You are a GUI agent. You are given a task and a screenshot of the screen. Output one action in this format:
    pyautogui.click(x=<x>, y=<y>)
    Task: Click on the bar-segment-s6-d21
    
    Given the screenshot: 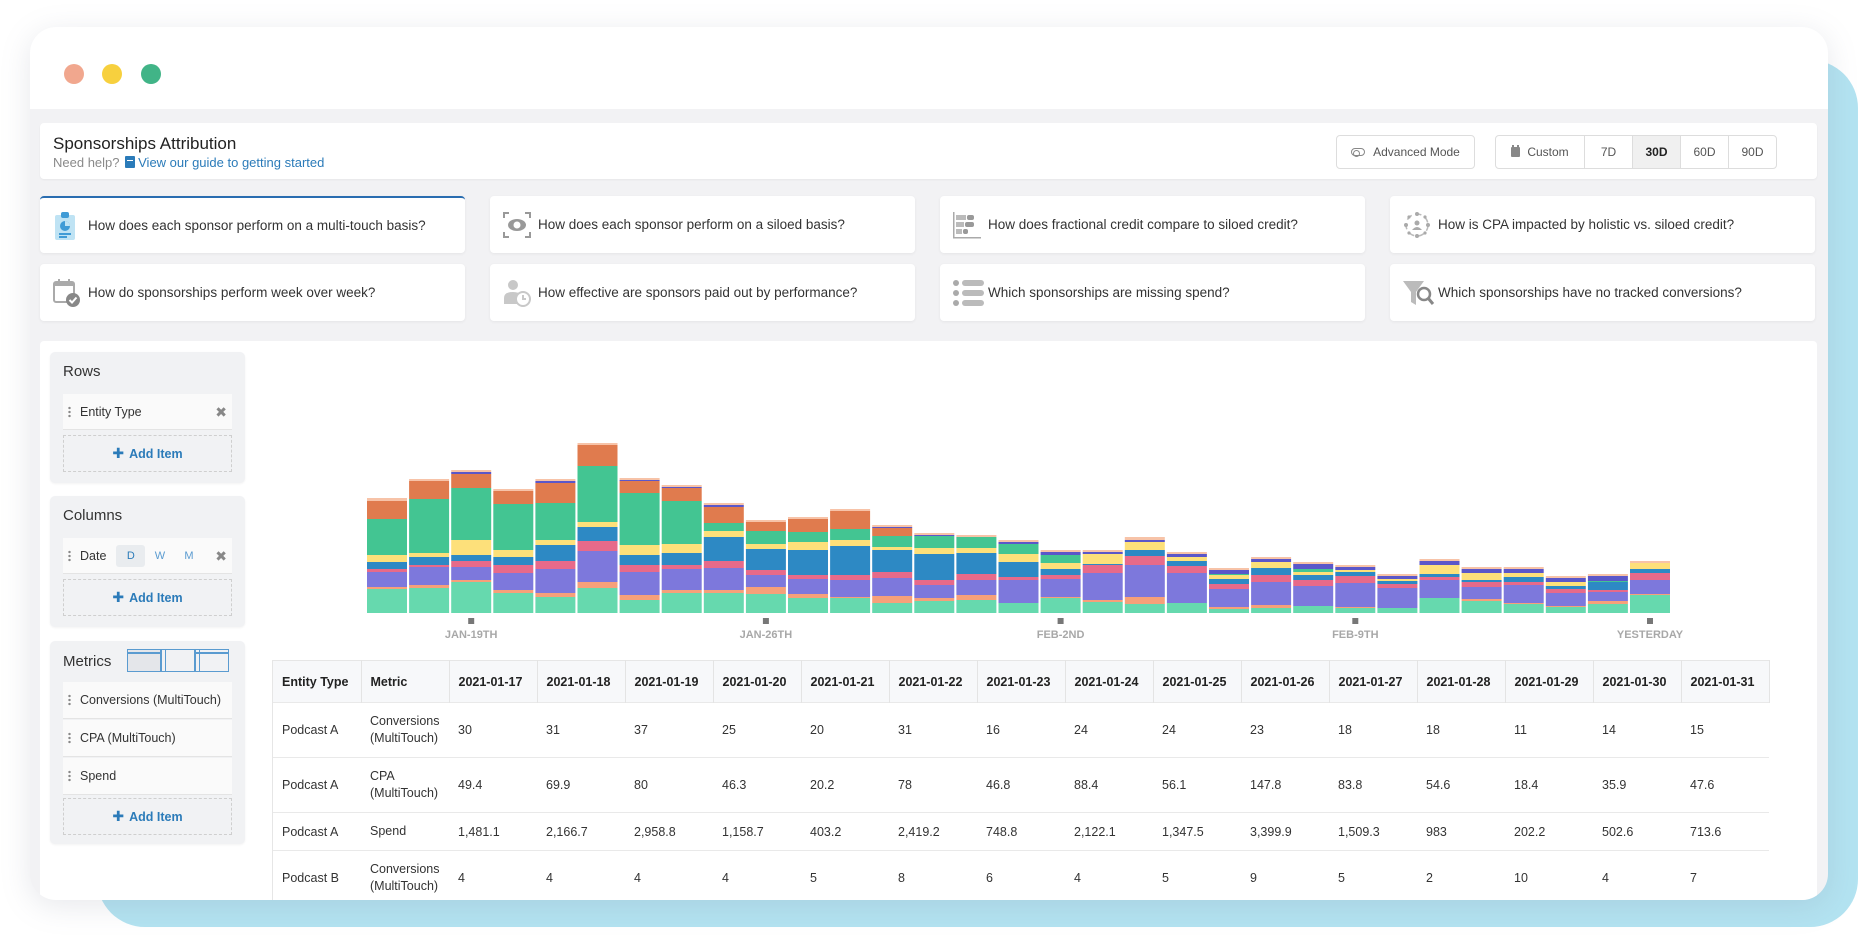 What is the action you would take?
    pyautogui.click(x=1229, y=577)
    